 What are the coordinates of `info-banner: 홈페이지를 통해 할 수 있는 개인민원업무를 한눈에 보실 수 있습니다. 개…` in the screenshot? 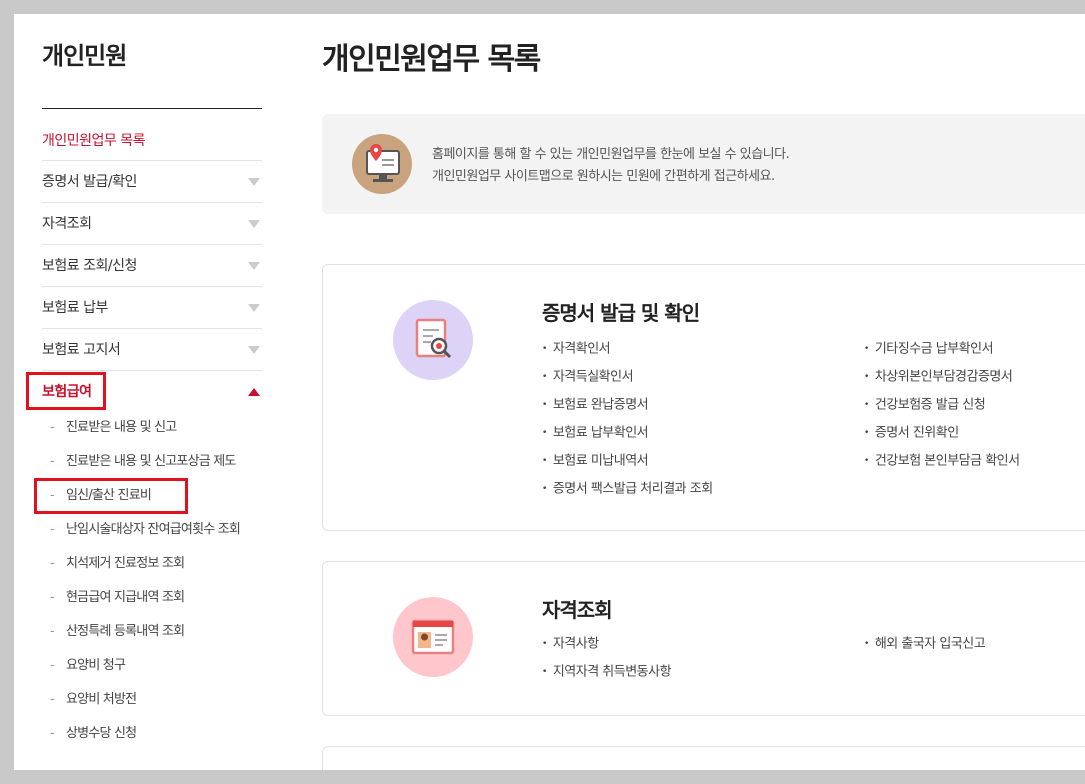 It's located at (703, 164).